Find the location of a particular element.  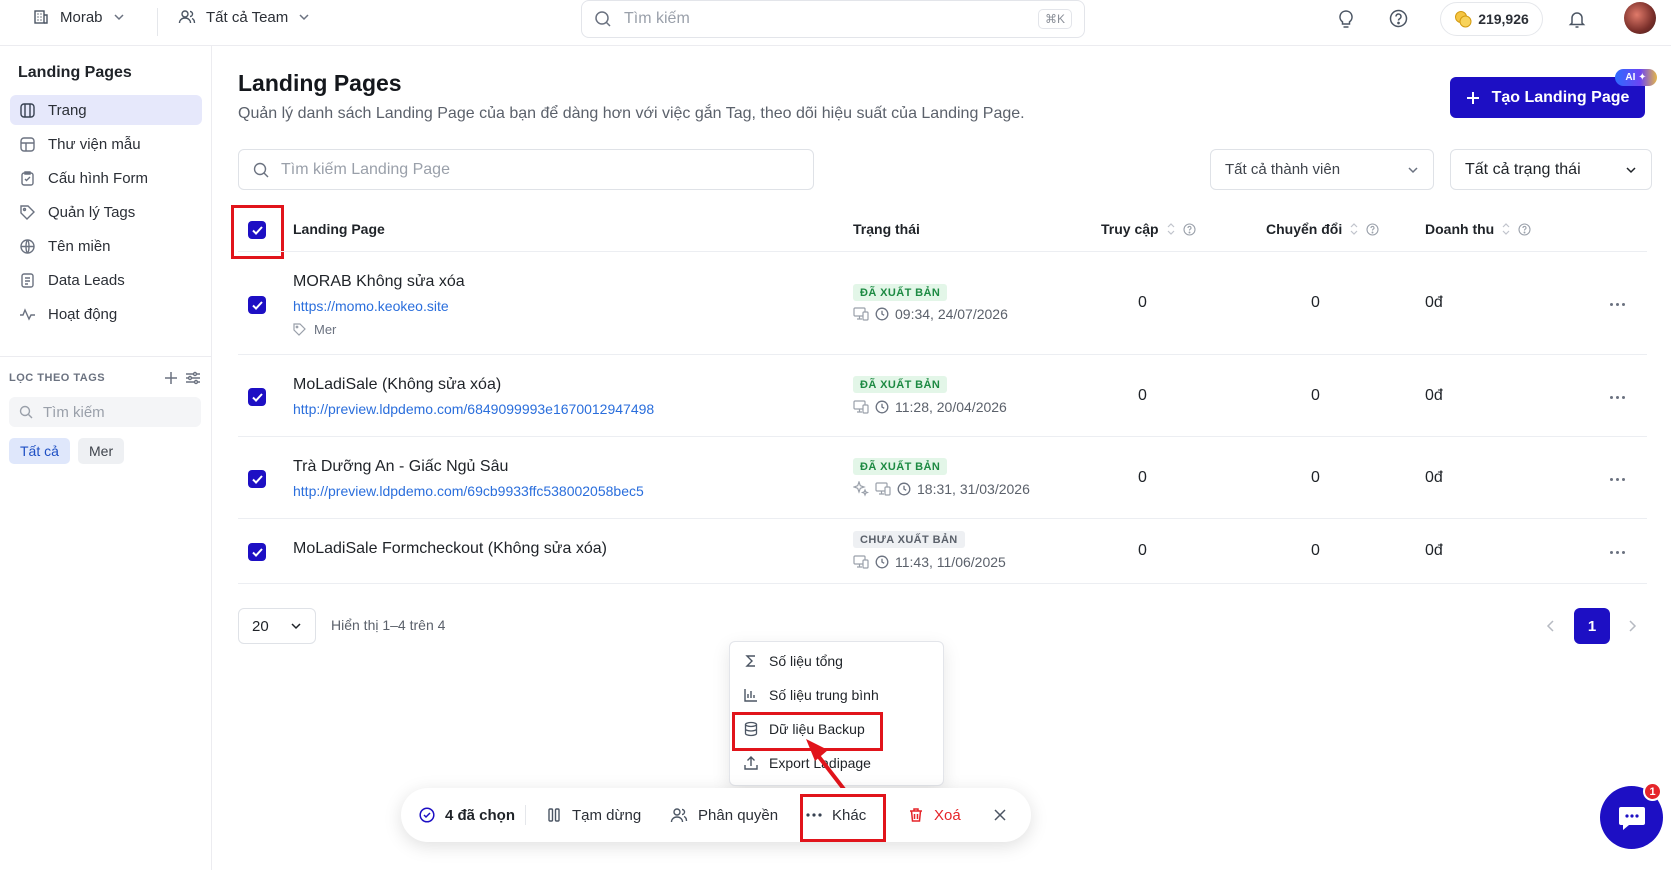

filter-settings-icon is located at coordinates (193, 378).